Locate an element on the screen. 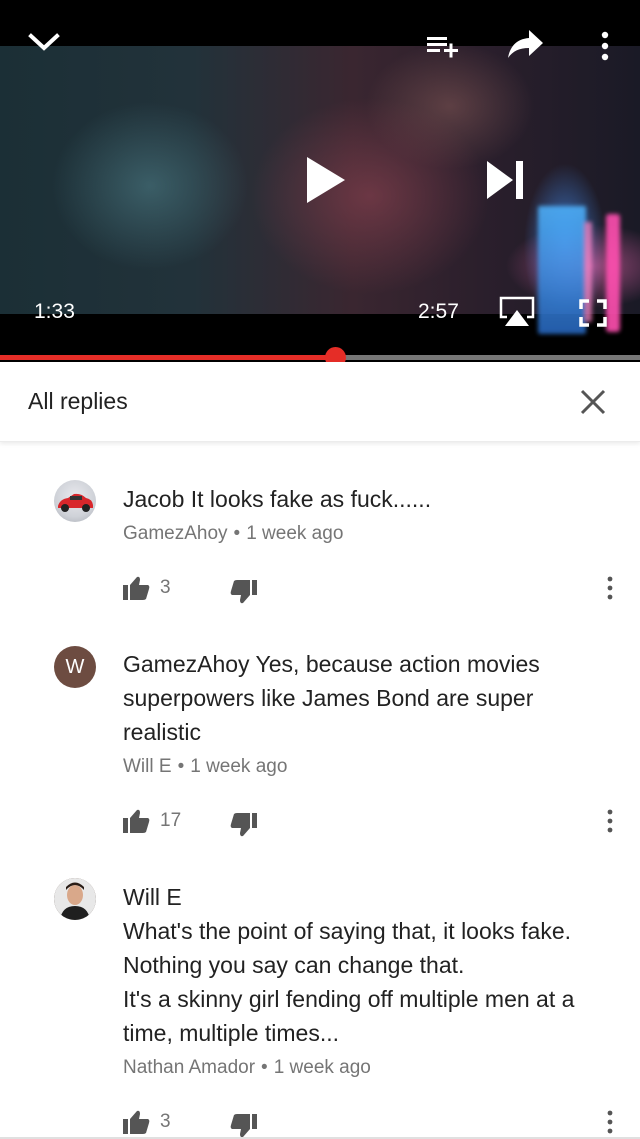 The height and width of the screenshot is (1139, 640). comment-line: superpowers like James Bond are super is located at coordinates (328, 698).